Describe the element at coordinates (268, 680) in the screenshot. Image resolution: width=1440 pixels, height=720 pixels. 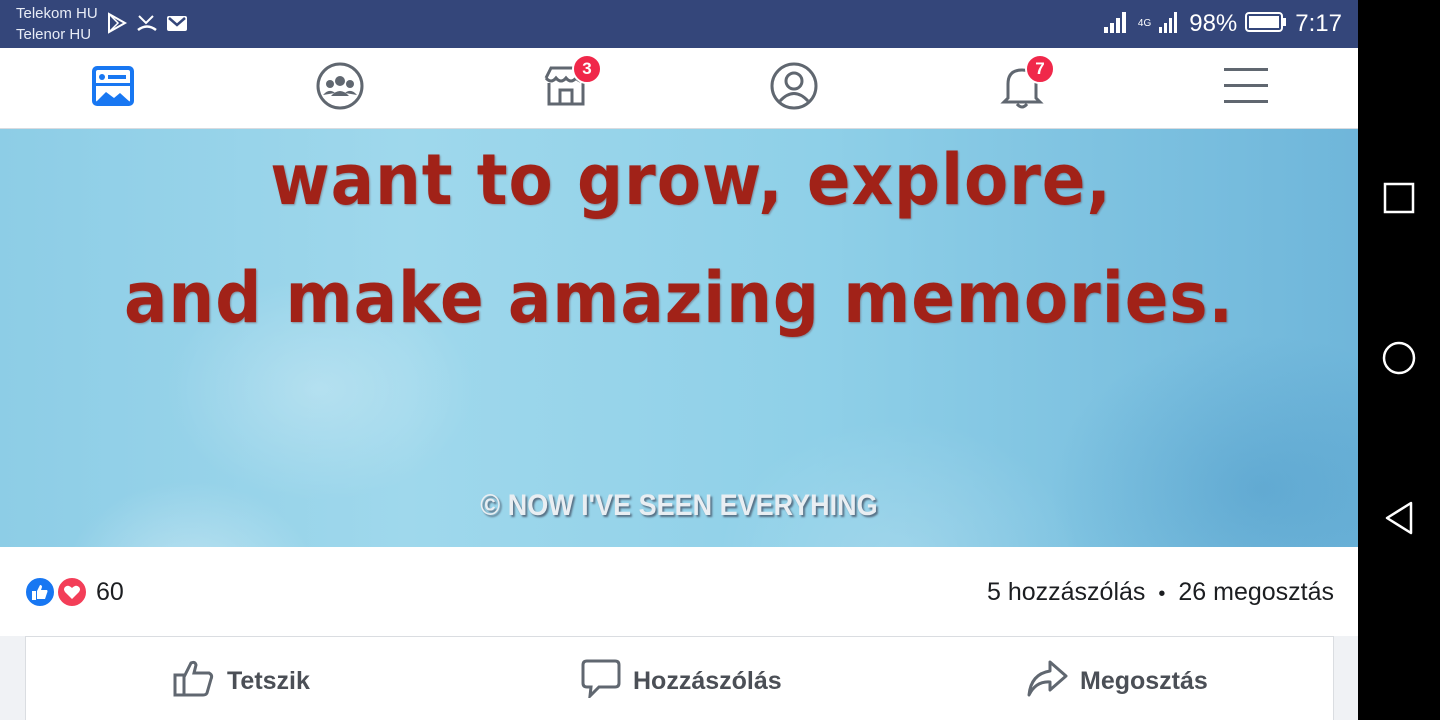
I see `like-label: Tetszik` at that location.